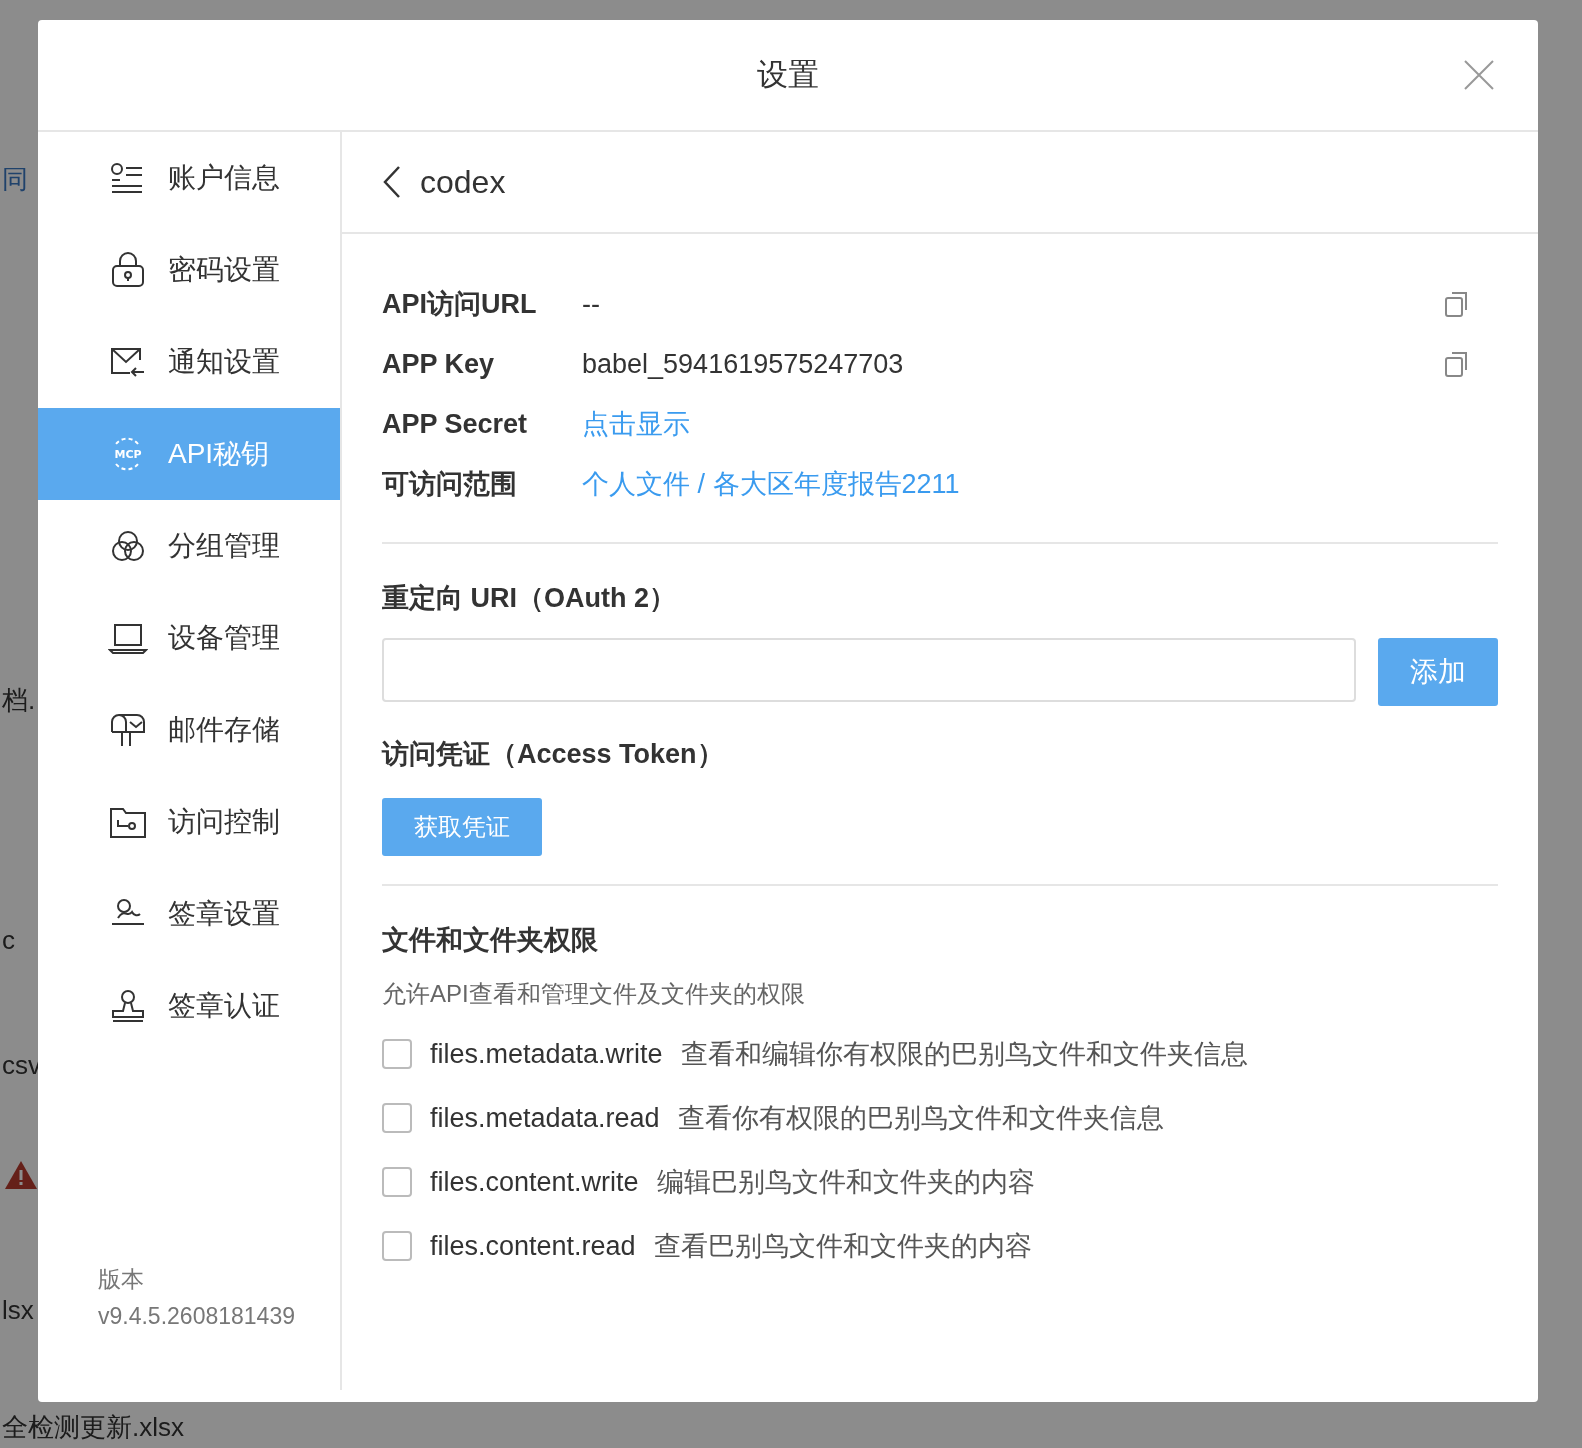  Describe the element at coordinates (845, 1182) in the screenshot. I see `permission-description: 编辑巴别鸟文件和文件夹的内容` at that location.